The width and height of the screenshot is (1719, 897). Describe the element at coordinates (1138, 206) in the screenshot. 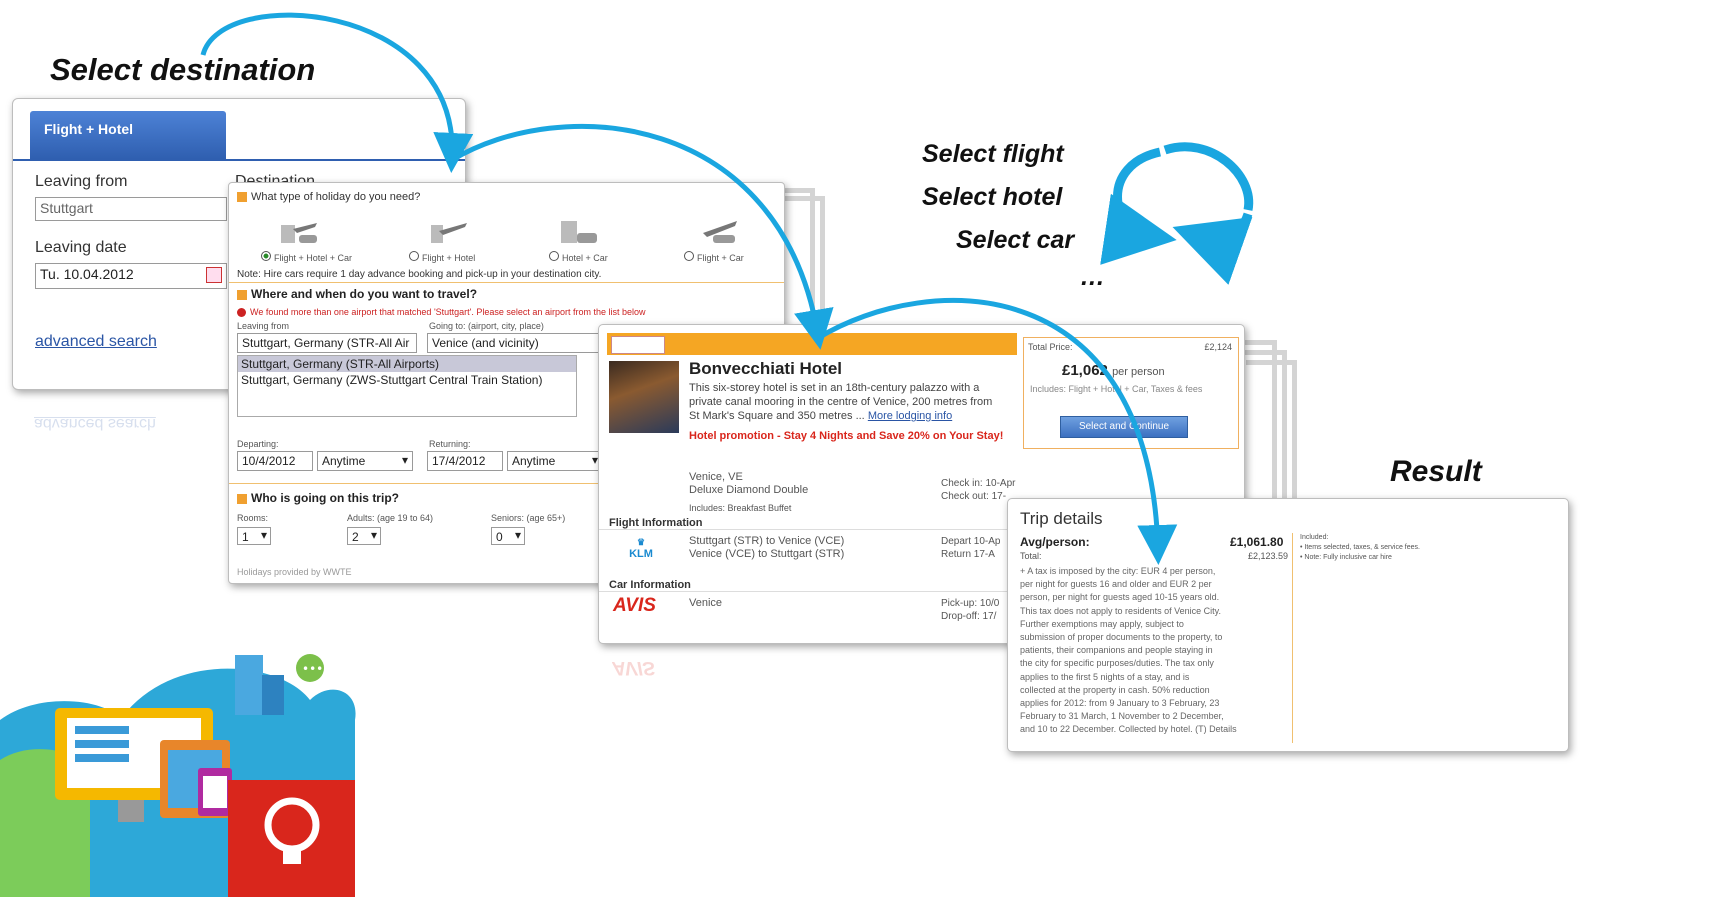

I see `cycle-icon-left` at that location.